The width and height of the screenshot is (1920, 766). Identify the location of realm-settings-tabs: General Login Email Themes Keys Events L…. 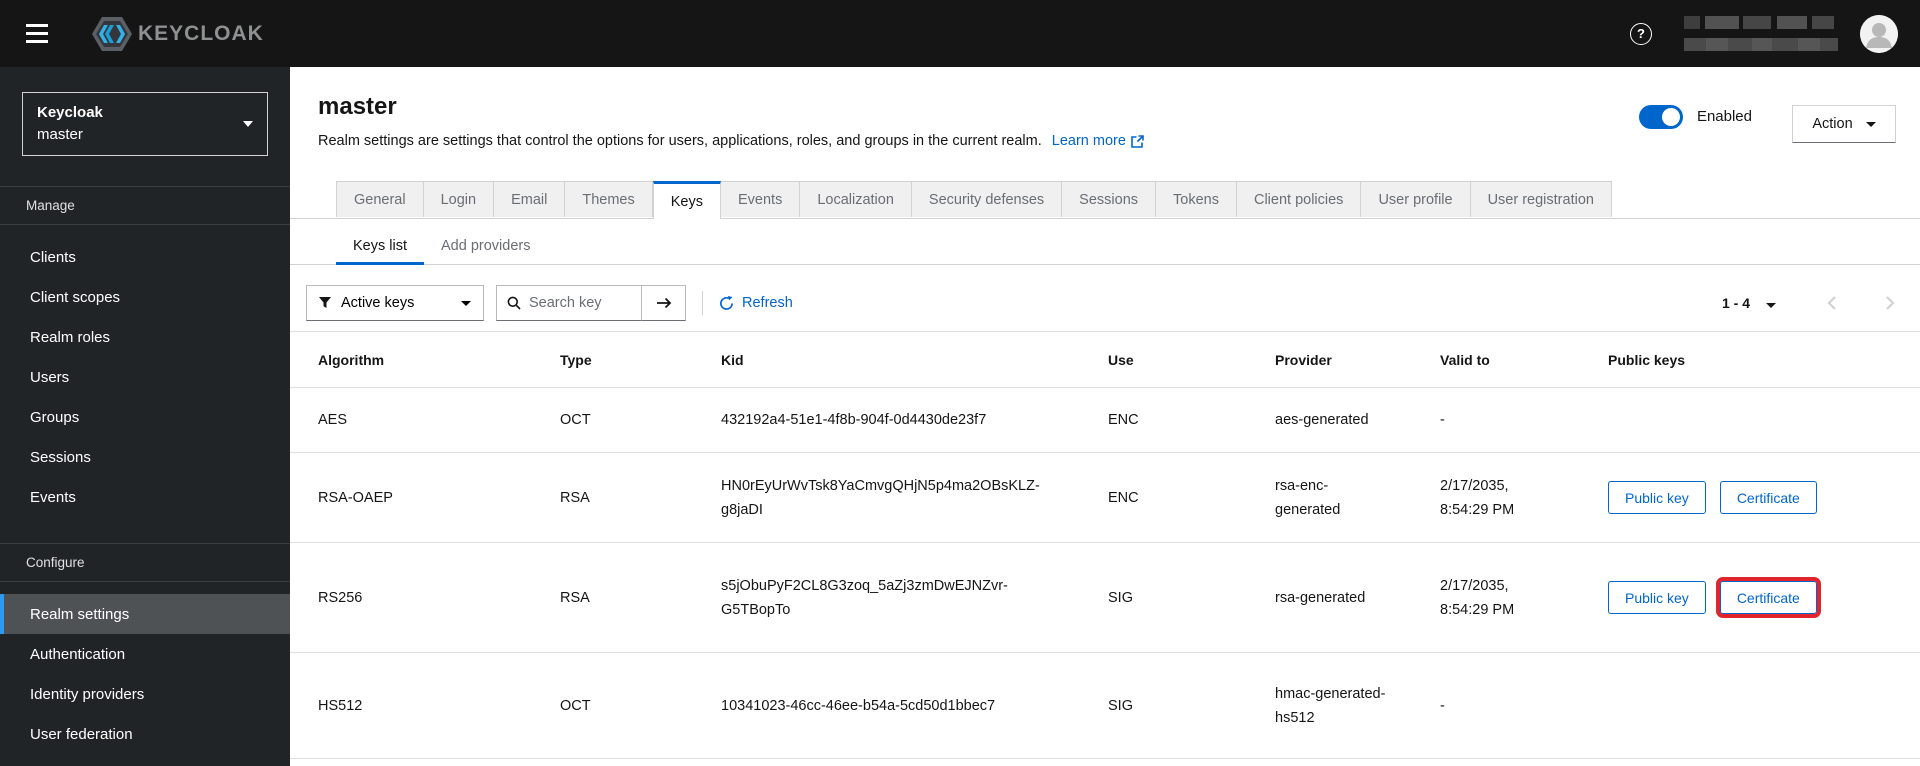
(1105, 200).